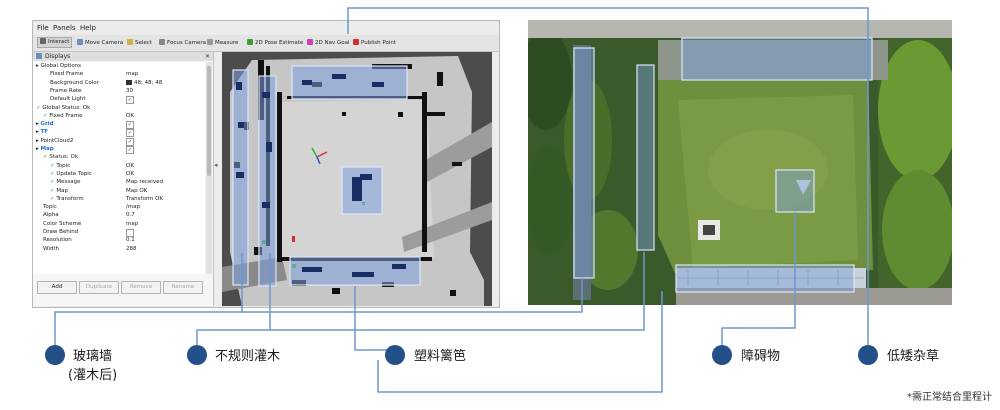 The width and height of the screenshot is (1000, 410). Describe the element at coordinates (440, 356) in the screenshot. I see `callout-label-plastic-fence: 塑料篱笆` at that location.